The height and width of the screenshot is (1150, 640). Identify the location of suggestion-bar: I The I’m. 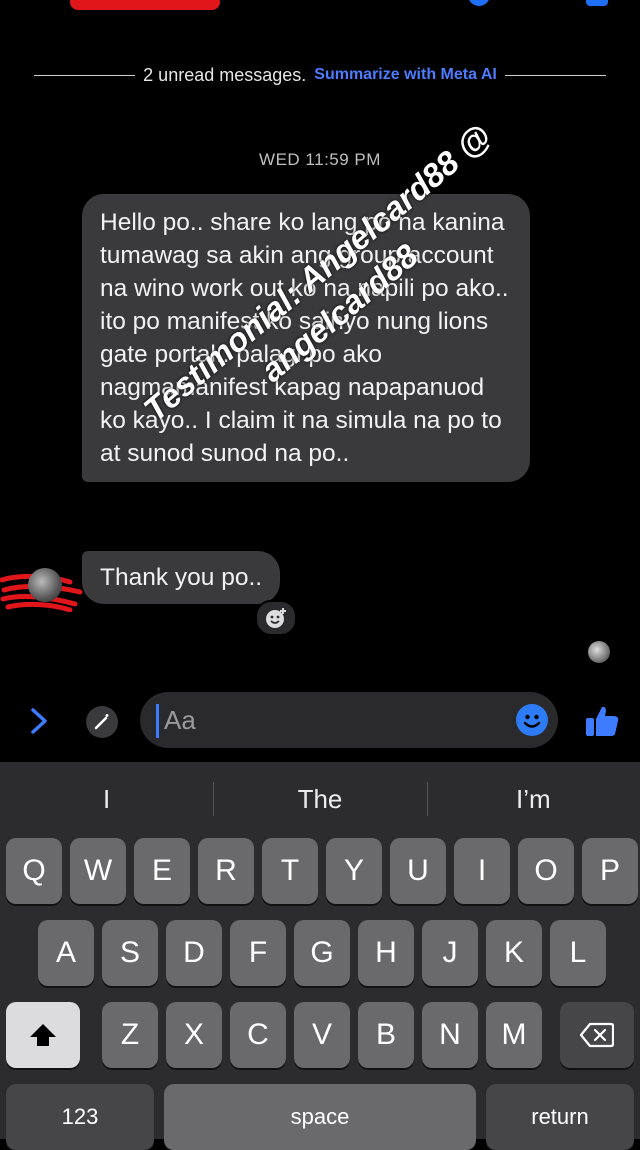
(320, 799).